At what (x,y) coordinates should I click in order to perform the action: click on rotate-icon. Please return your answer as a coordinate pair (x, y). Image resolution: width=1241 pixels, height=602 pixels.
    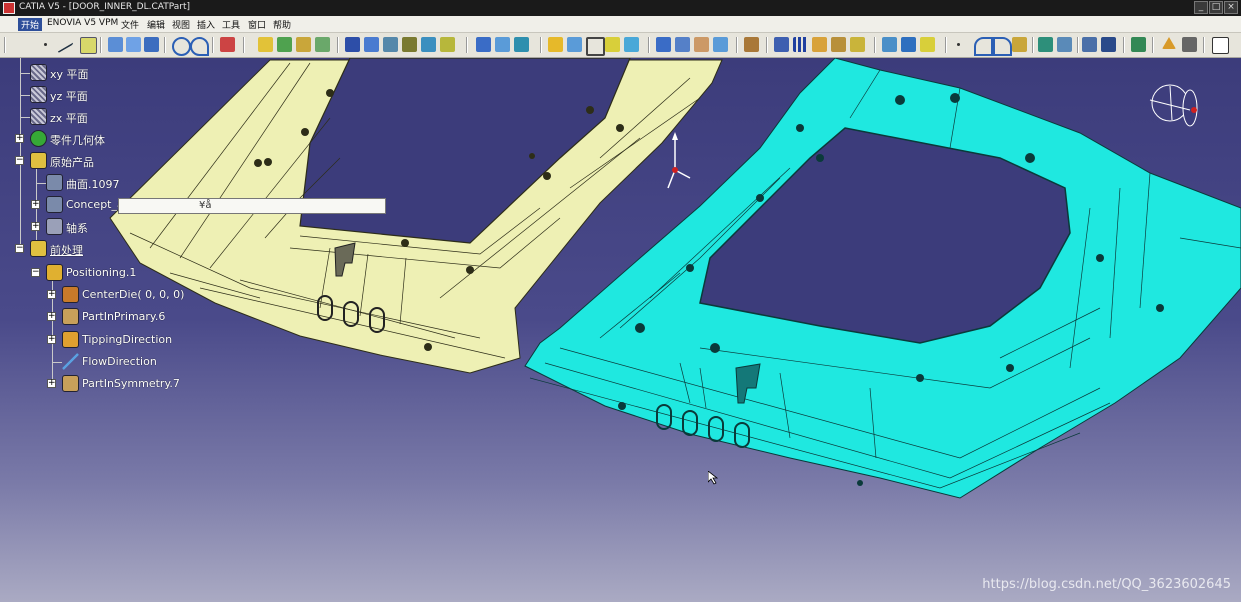
    Looking at the image, I should click on (447, 44).